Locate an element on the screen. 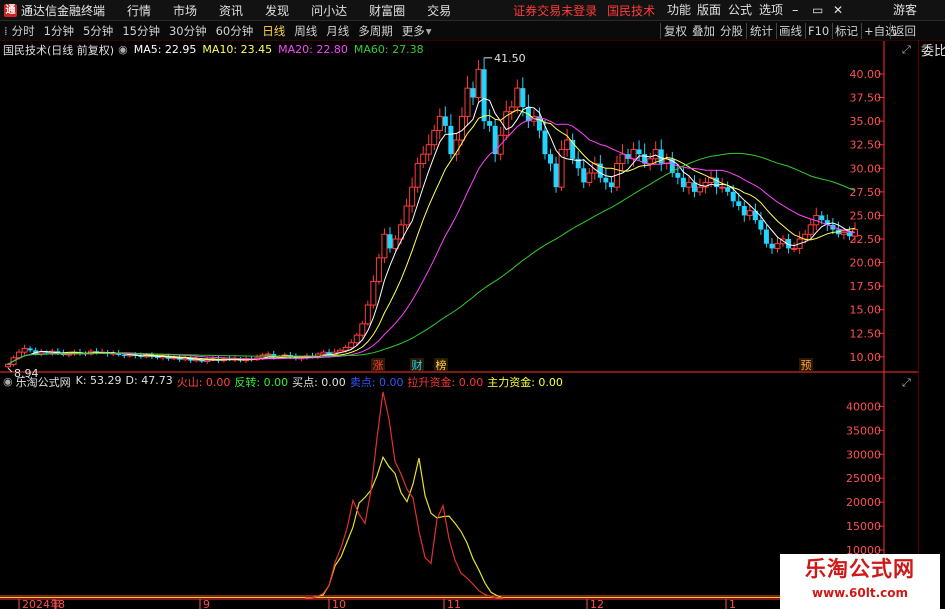  indicator-value-2: 火山: 0.00 is located at coordinates (203, 382).